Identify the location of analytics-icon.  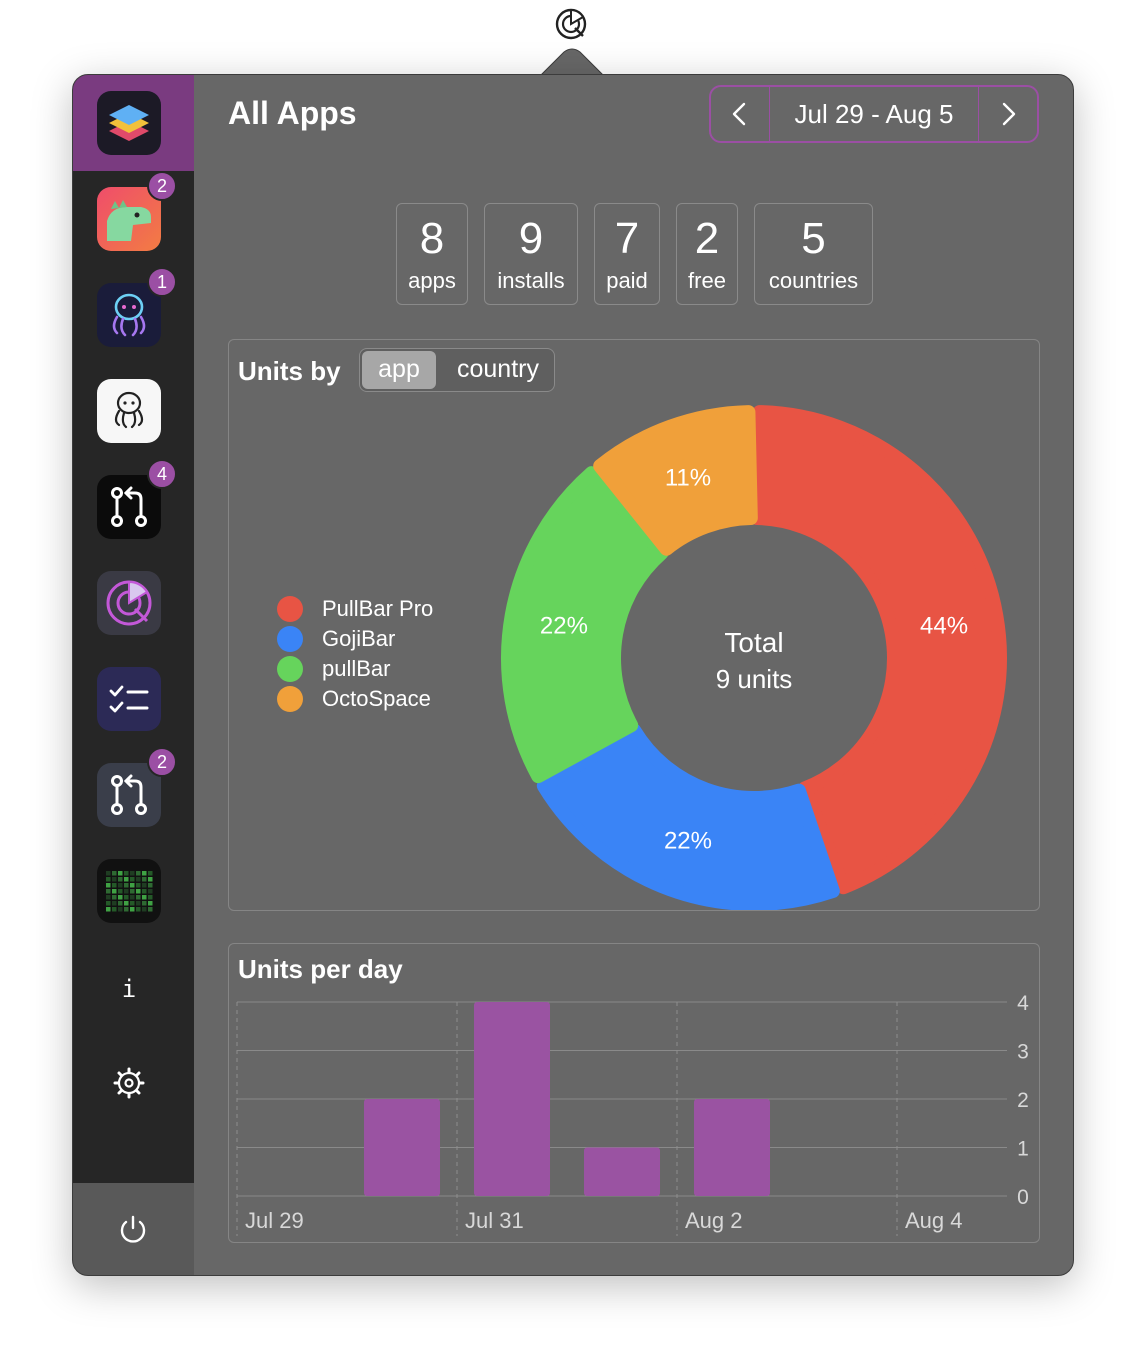
(129, 603).